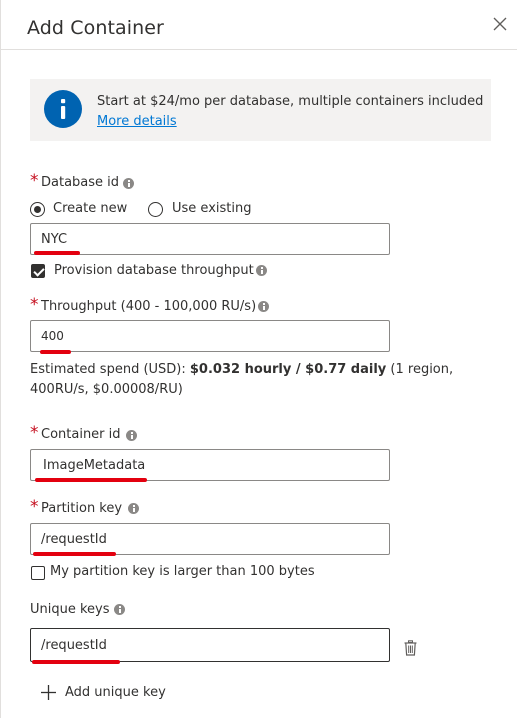 The image size is (517, 718). Describe the element at coordinates (263, 306) in the screenshot. I see `throughput-info-icon` at that location.